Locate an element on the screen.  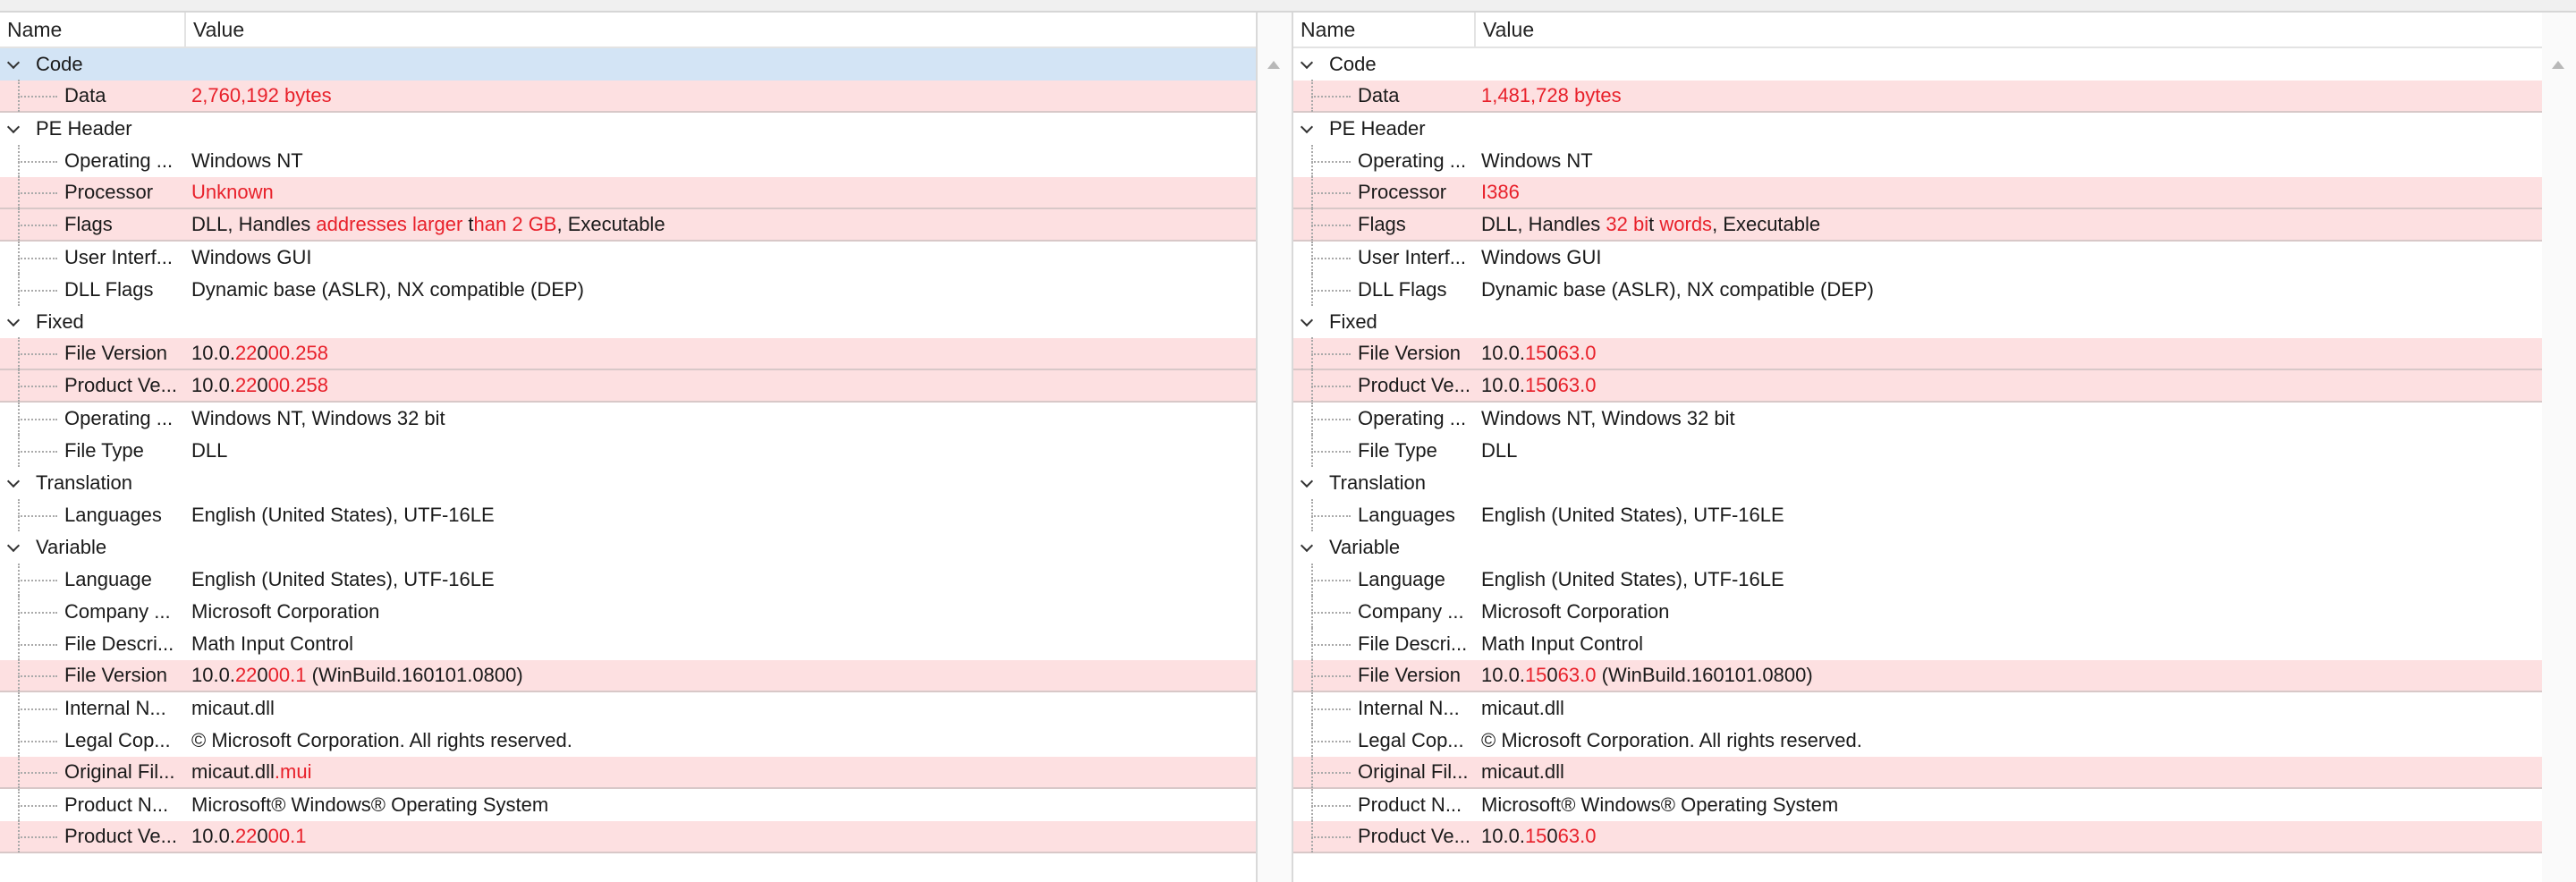
value-segment: 0 is located at coordinates (1552, 675).